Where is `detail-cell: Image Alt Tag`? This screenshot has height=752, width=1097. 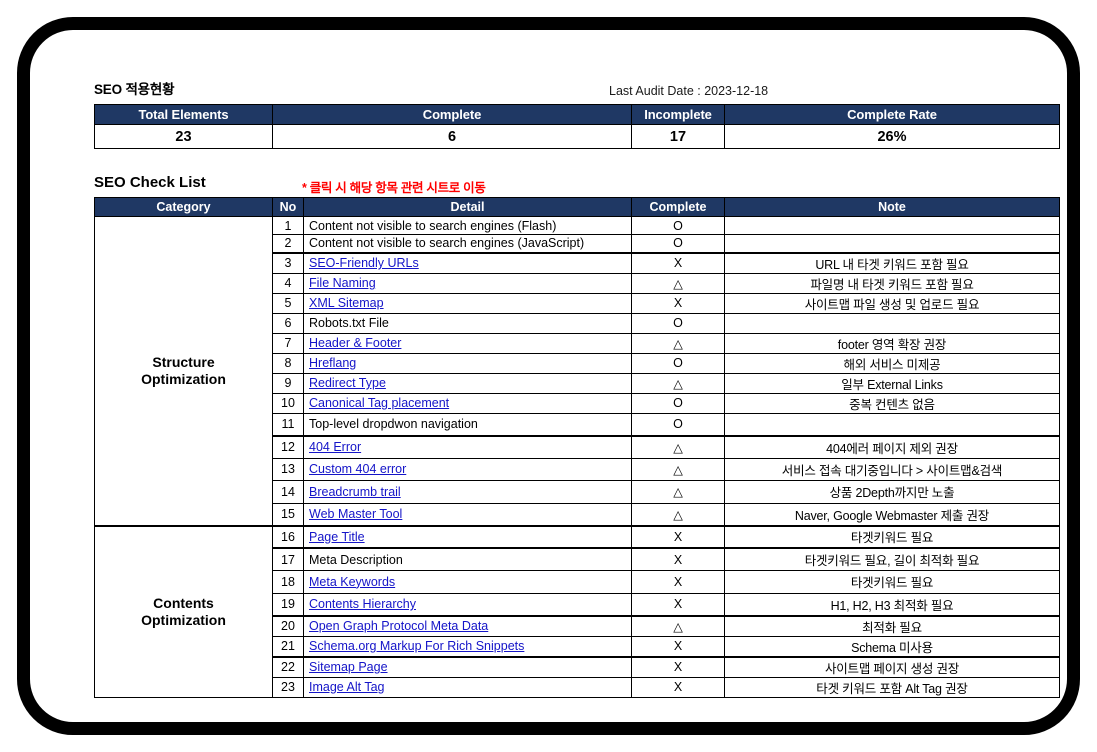 detail-cell: Image Alt Tag is located at coordinates (467, 687).